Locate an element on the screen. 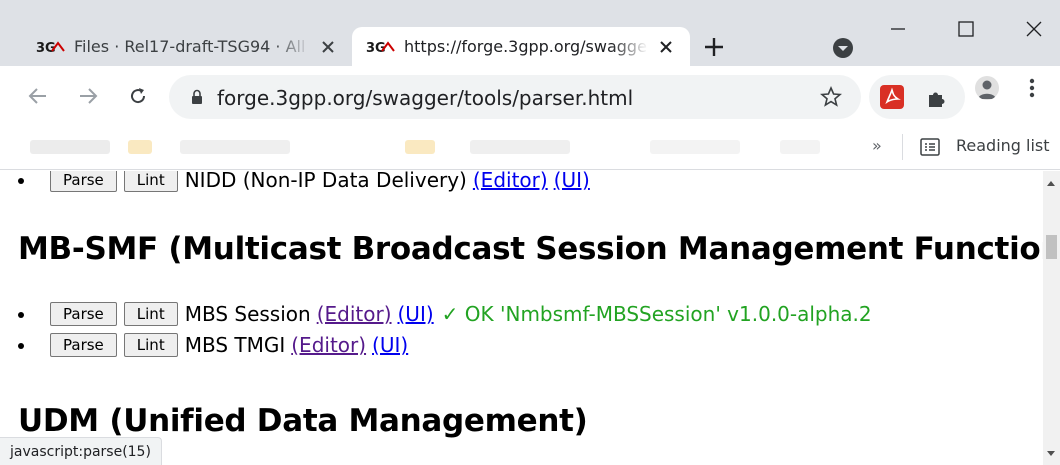 The image size is (1060, 465). scroll-up-arrow-icon is located at coordinates (1051, 183).